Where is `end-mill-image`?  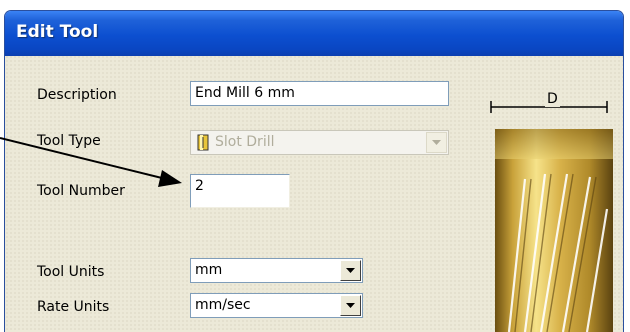
end-mill-image is located at coordinates (554, 230).